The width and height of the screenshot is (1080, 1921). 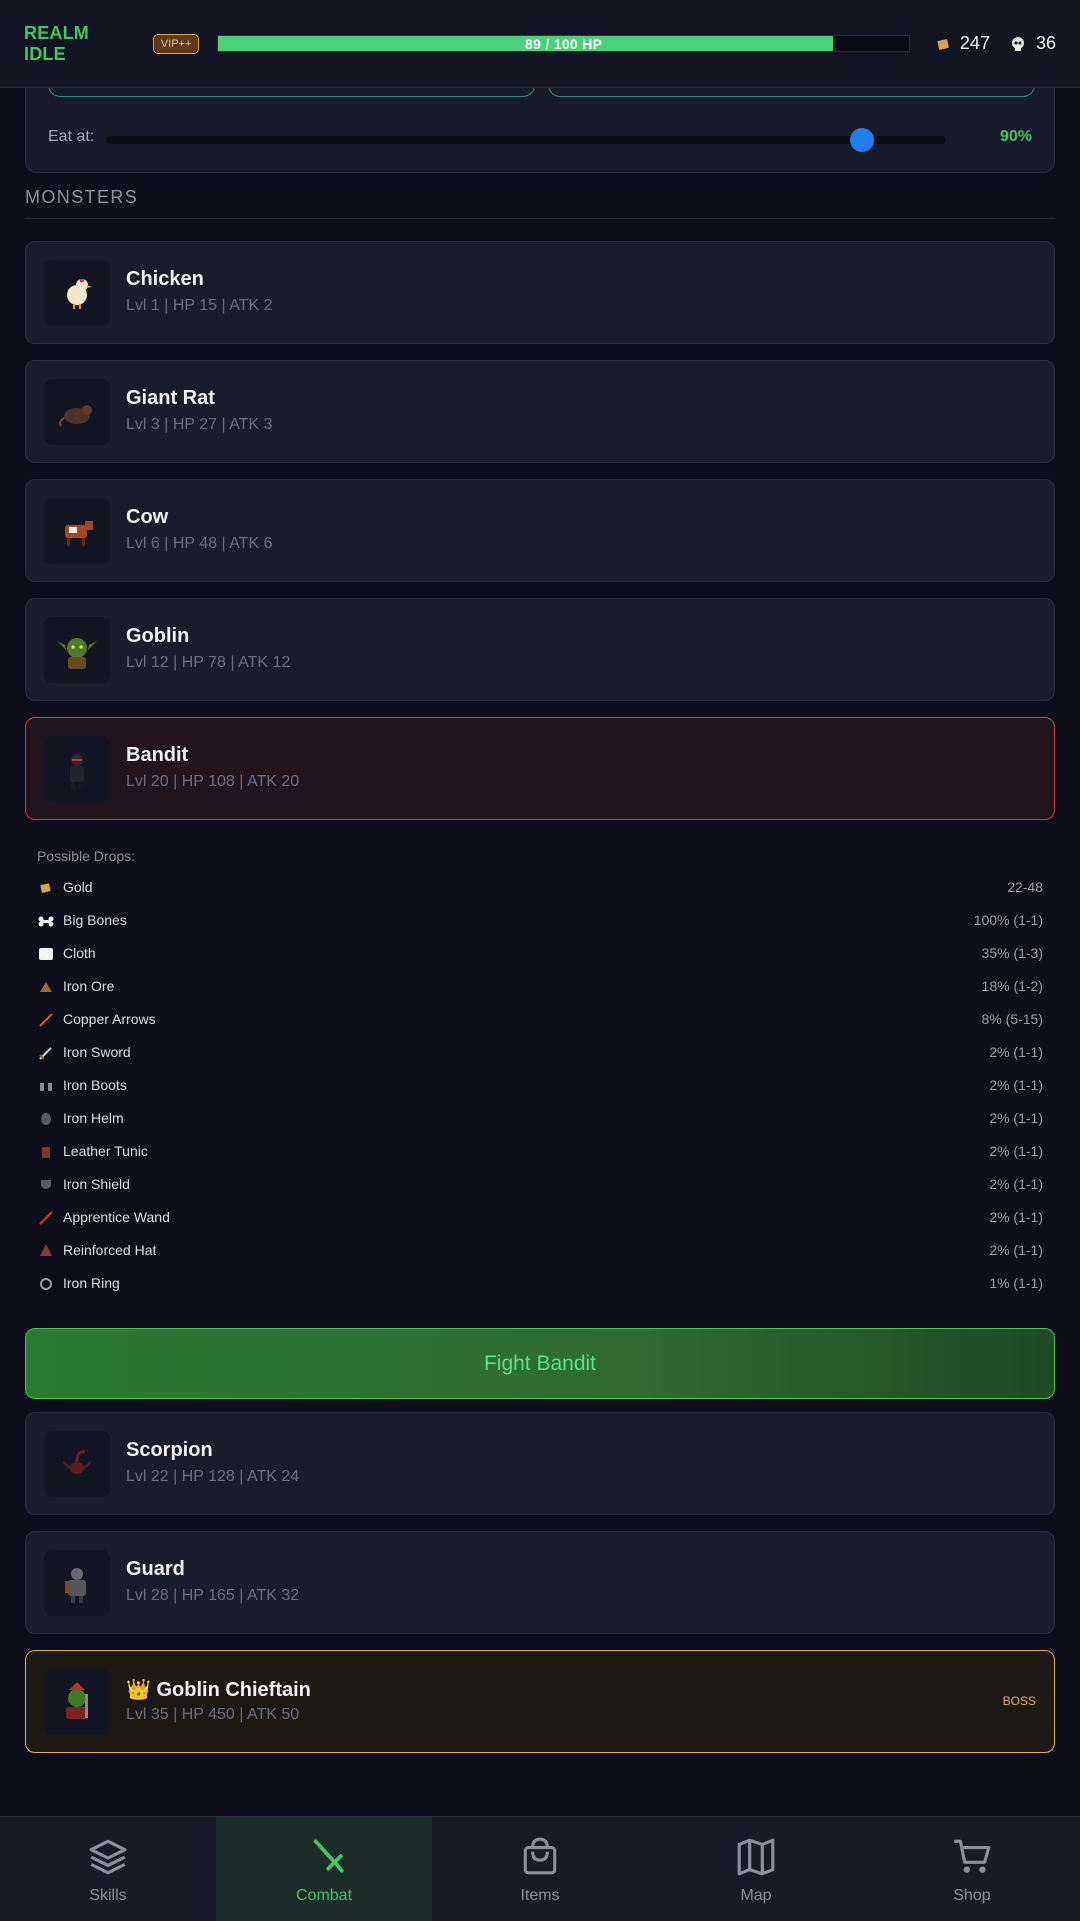 What do you see at coordinates (540, 954) in the screenshot?
I see `drop-row: Cloth 35% (1-3)` at bounding box center [540, 954].